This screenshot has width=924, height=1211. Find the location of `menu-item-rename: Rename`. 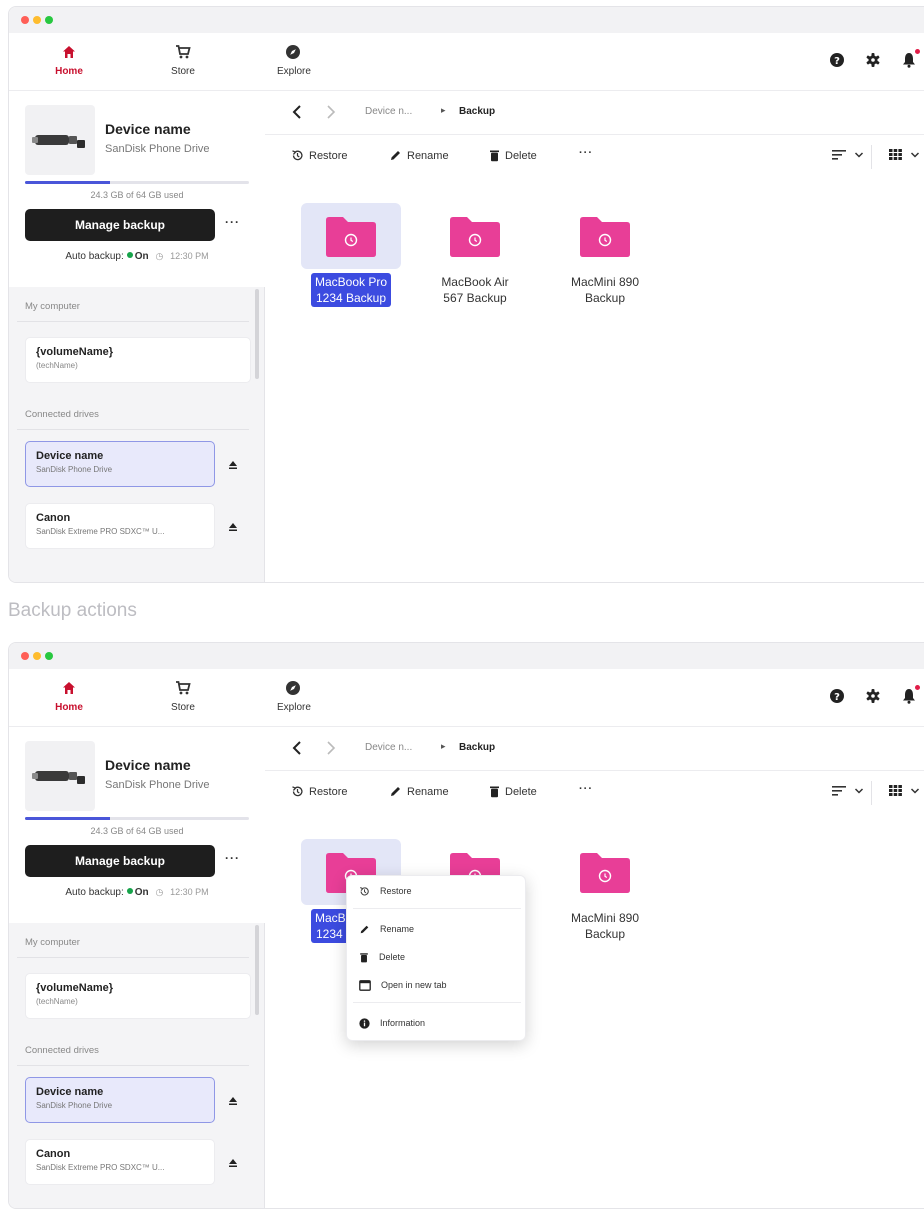

menu-item-rename: Rename is located at coordinates (437, 929).